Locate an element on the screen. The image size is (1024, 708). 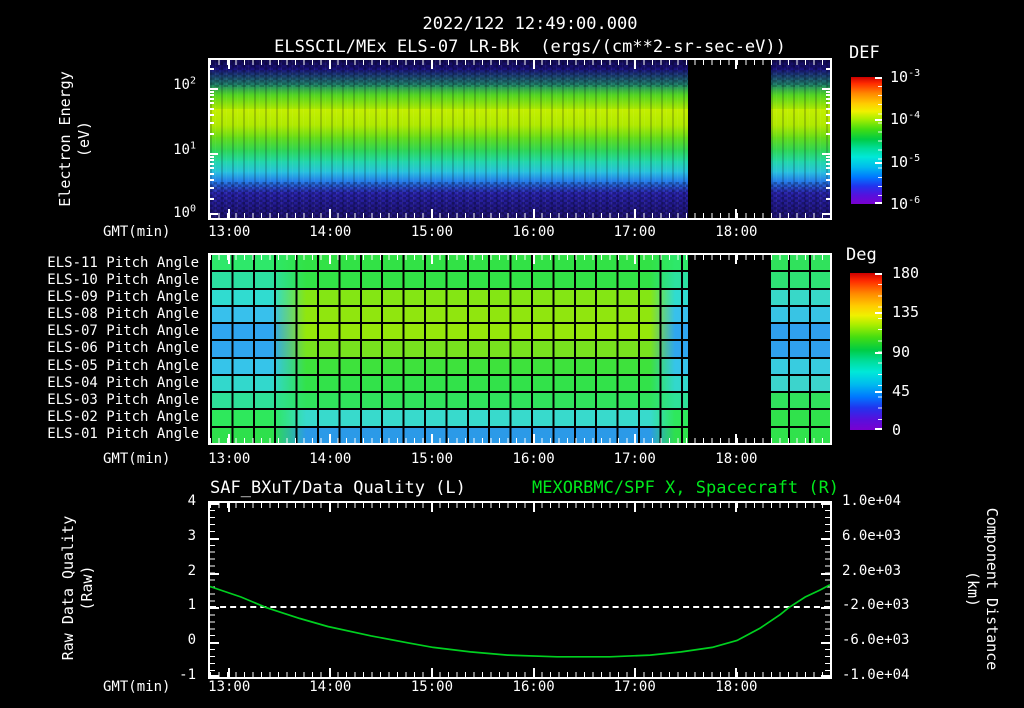
raw-quality-tick-label: 2 is located at coordinates (191, 570).